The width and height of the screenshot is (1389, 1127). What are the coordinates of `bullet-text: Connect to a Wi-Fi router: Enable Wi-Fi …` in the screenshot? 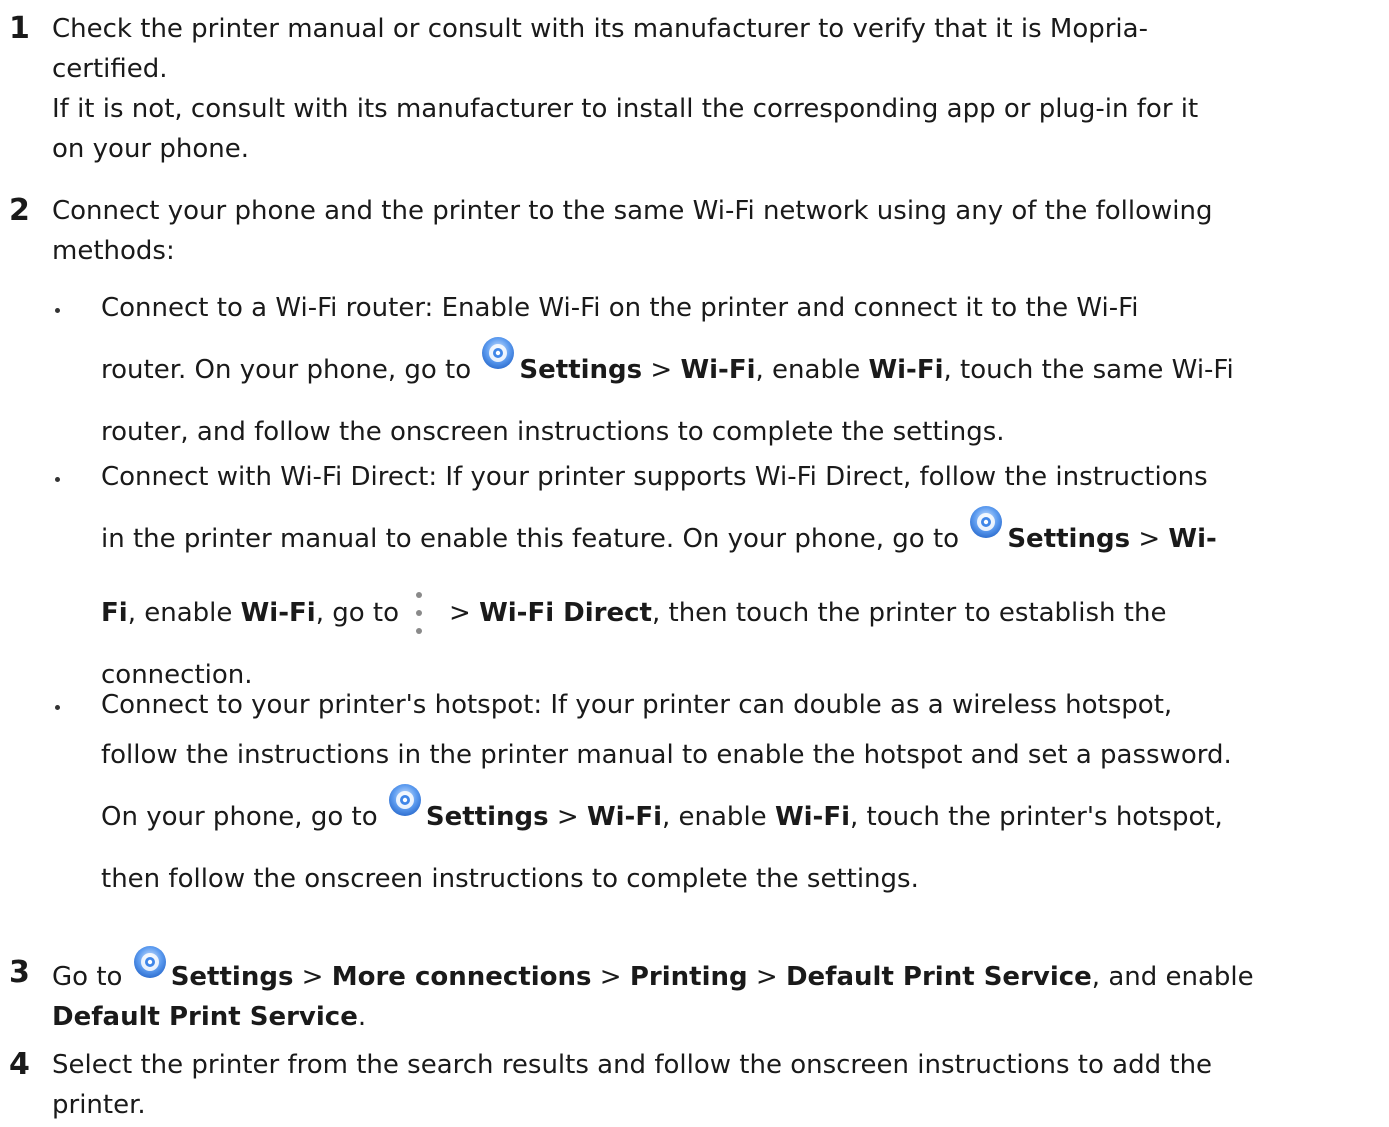 It's located at (742, 370).